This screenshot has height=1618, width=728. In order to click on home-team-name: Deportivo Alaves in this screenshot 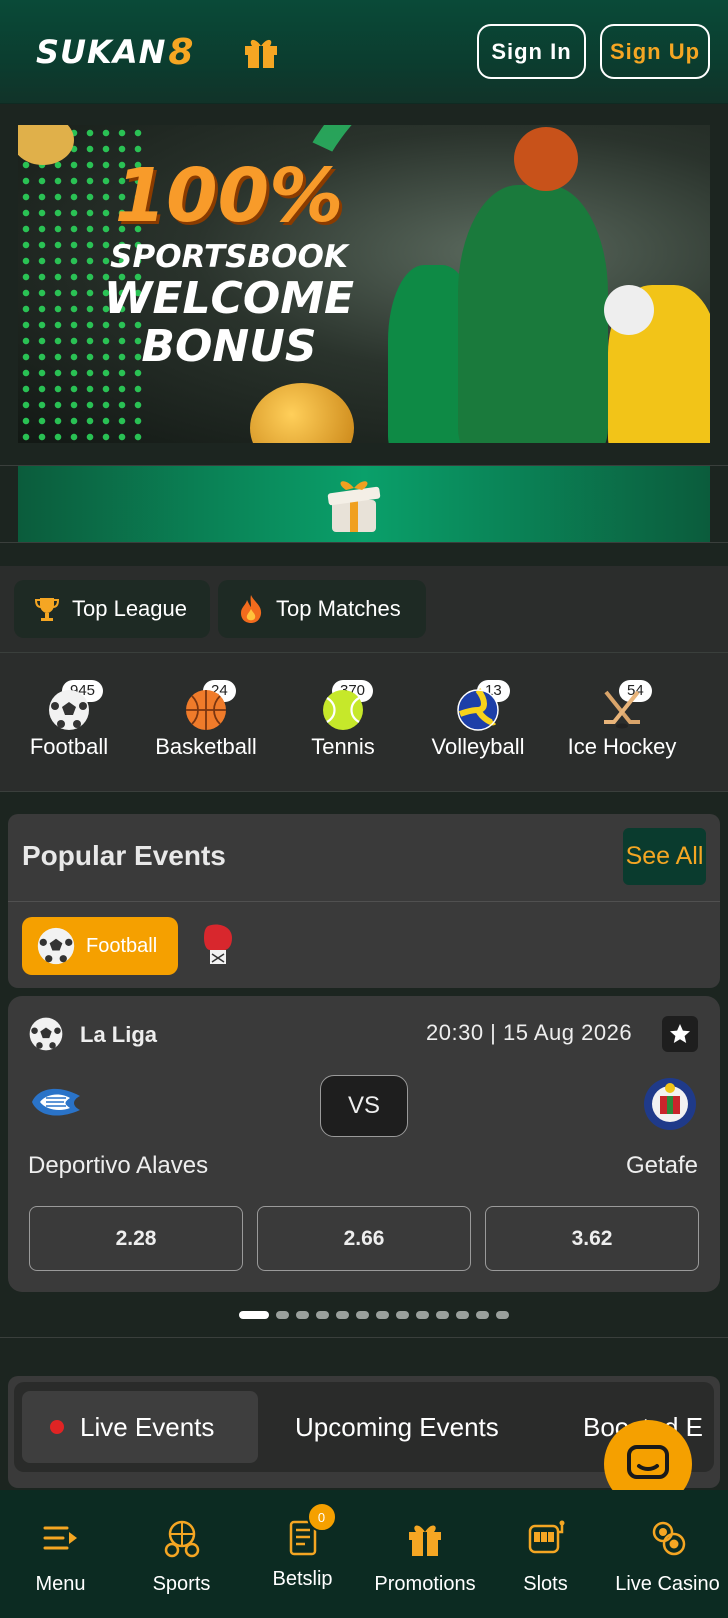, I will do `click(118, 1165)`.